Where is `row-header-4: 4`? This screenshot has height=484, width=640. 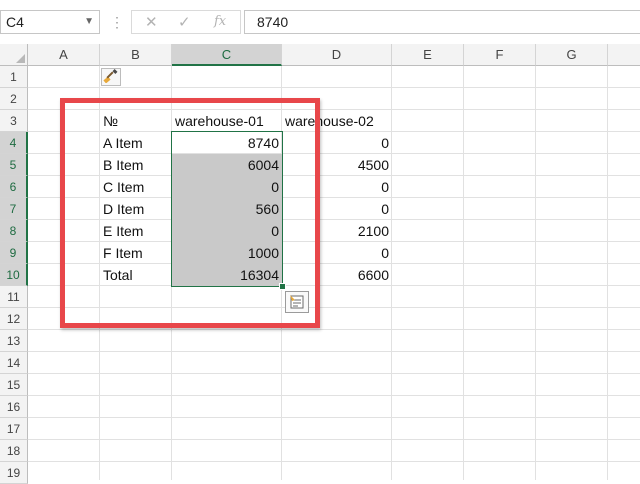
row-header-4: 4 is located at coordinates (14, 143).